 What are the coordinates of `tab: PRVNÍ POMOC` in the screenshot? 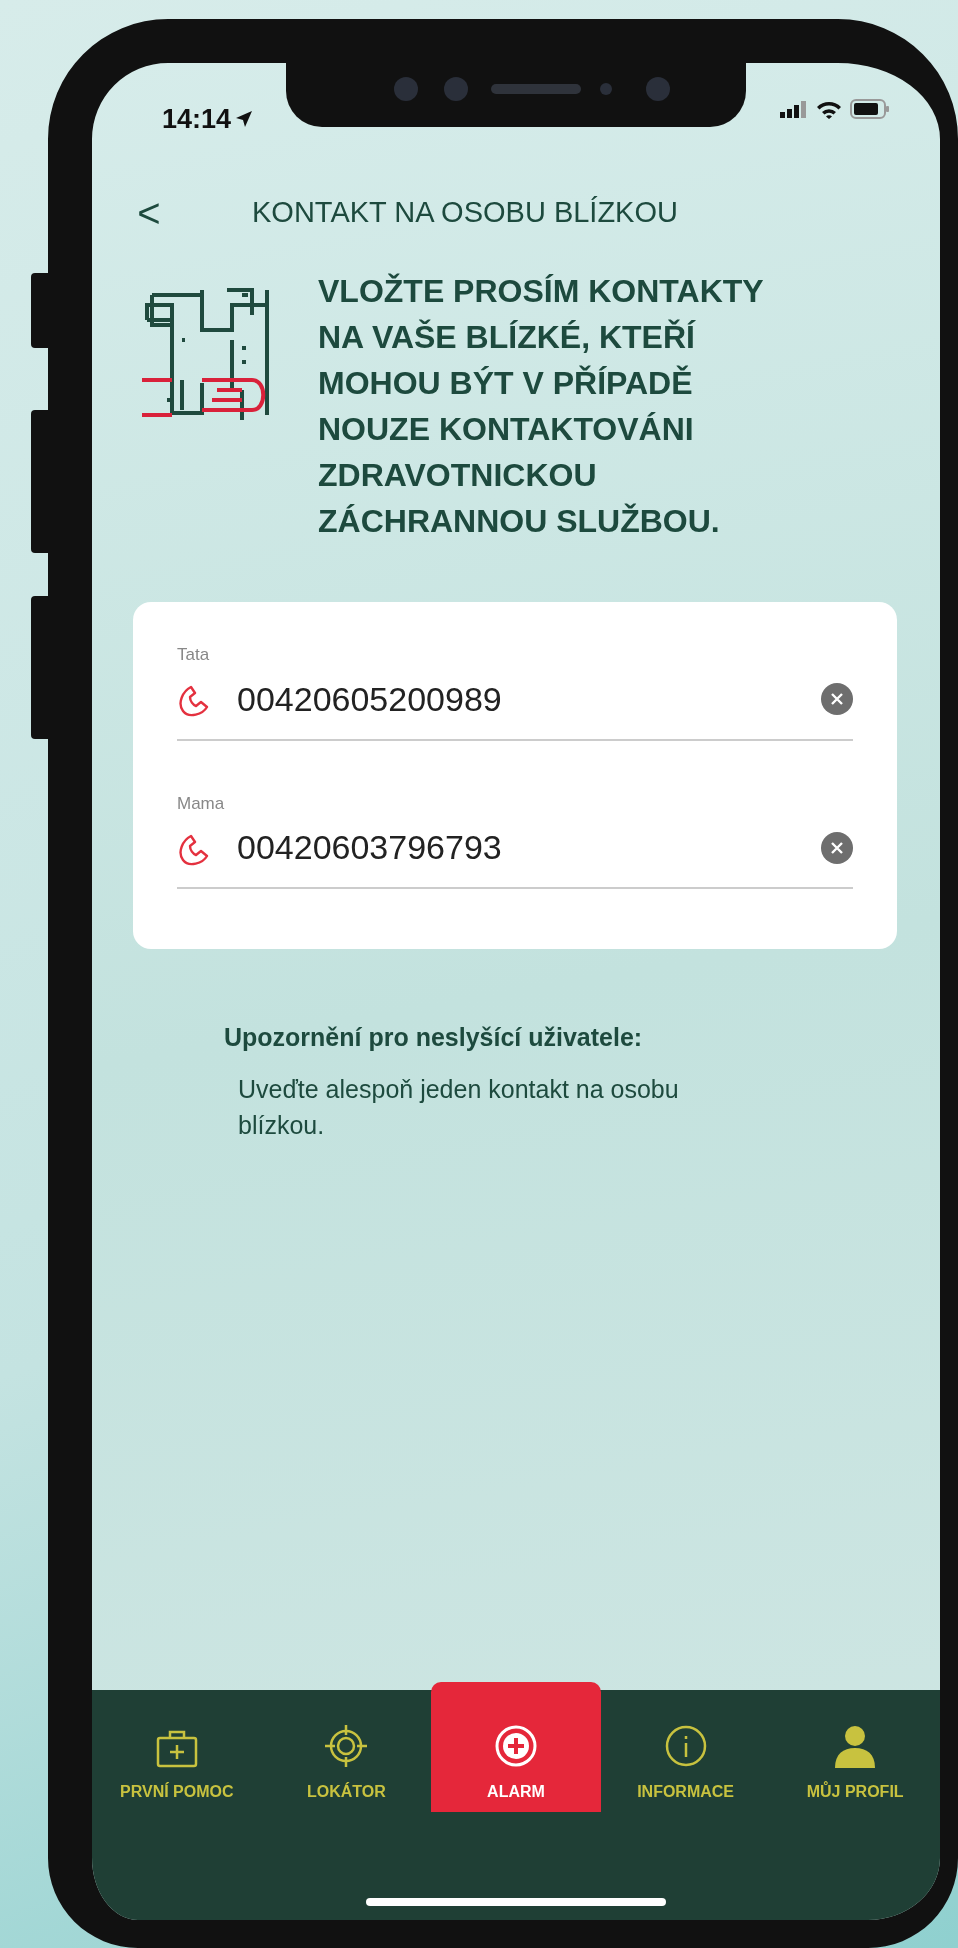 It's located at (177, 1751).